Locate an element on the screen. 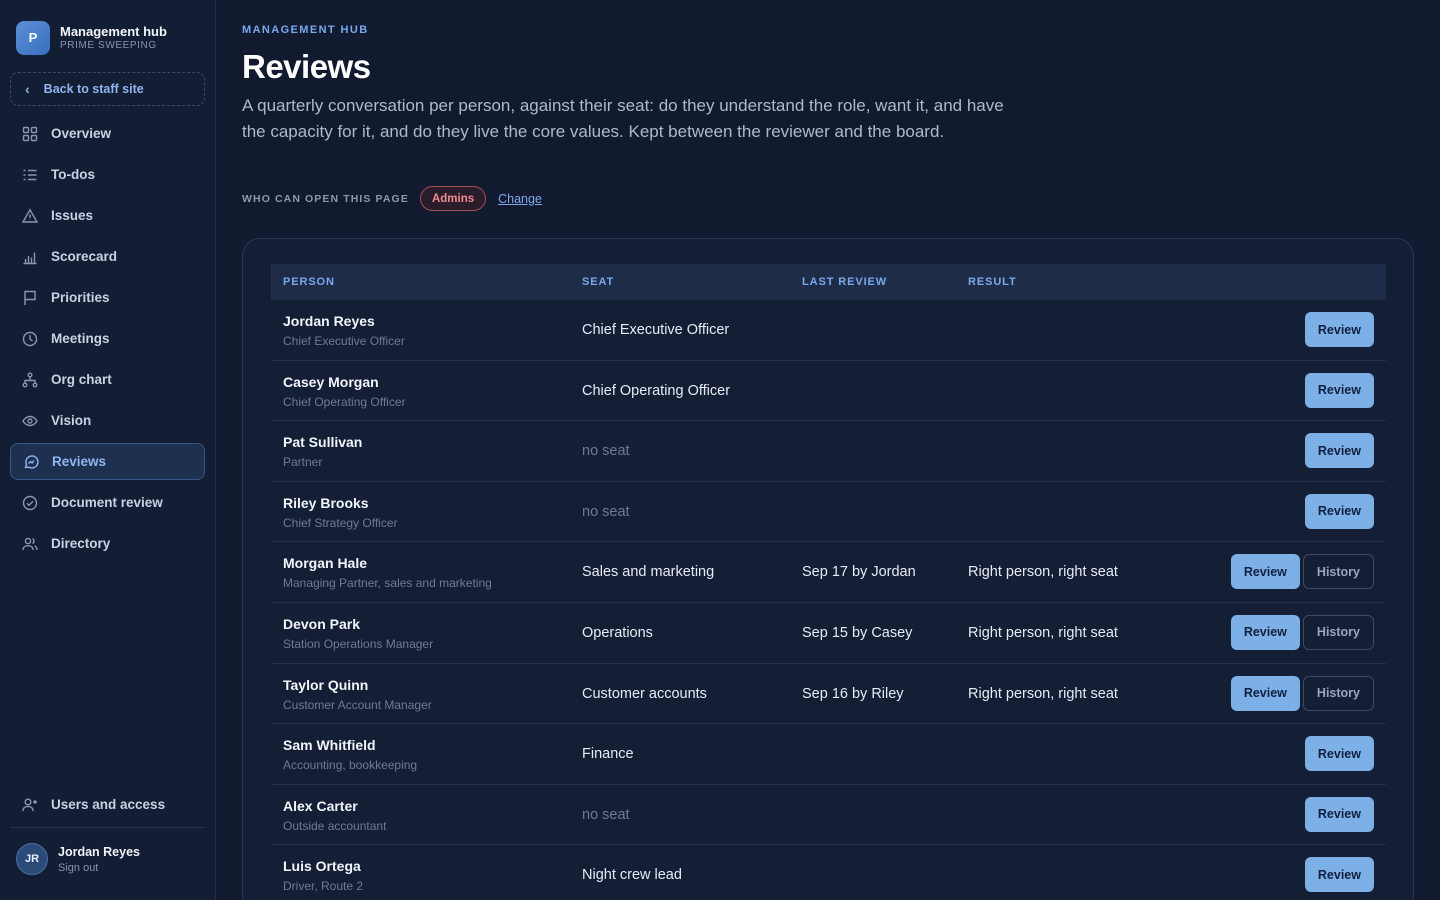  seat-cell: no seat is located at coordinates (606, 814).